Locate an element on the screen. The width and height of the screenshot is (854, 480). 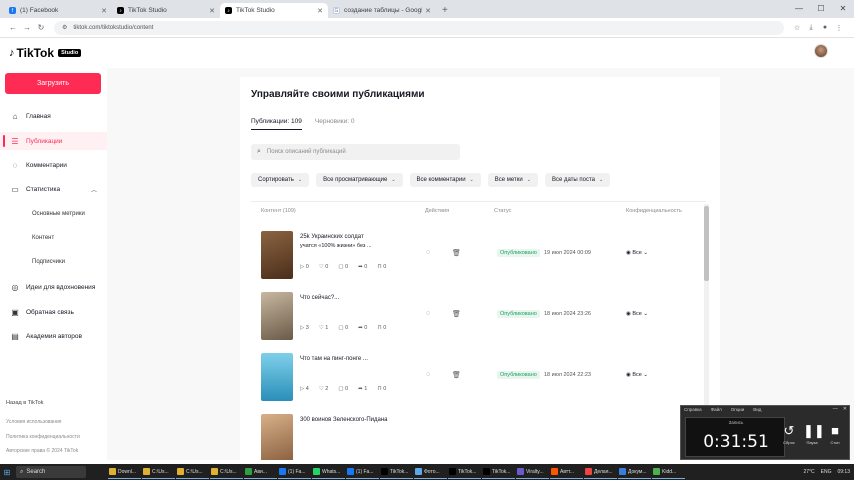
sidebar-item-comments: ◌ Комментарии is located at coordinates (53, 165).